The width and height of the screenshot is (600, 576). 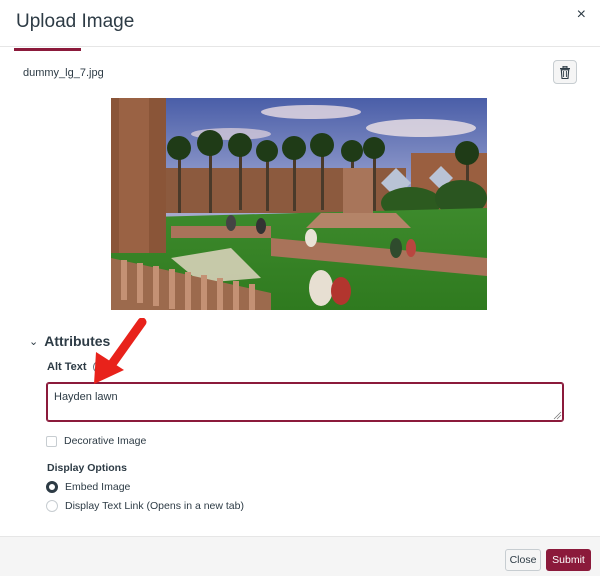 What do you see at coordinates (52, 506) in the screenshot?
I see `radio-button-unselected` at bounding box center [52, 506].